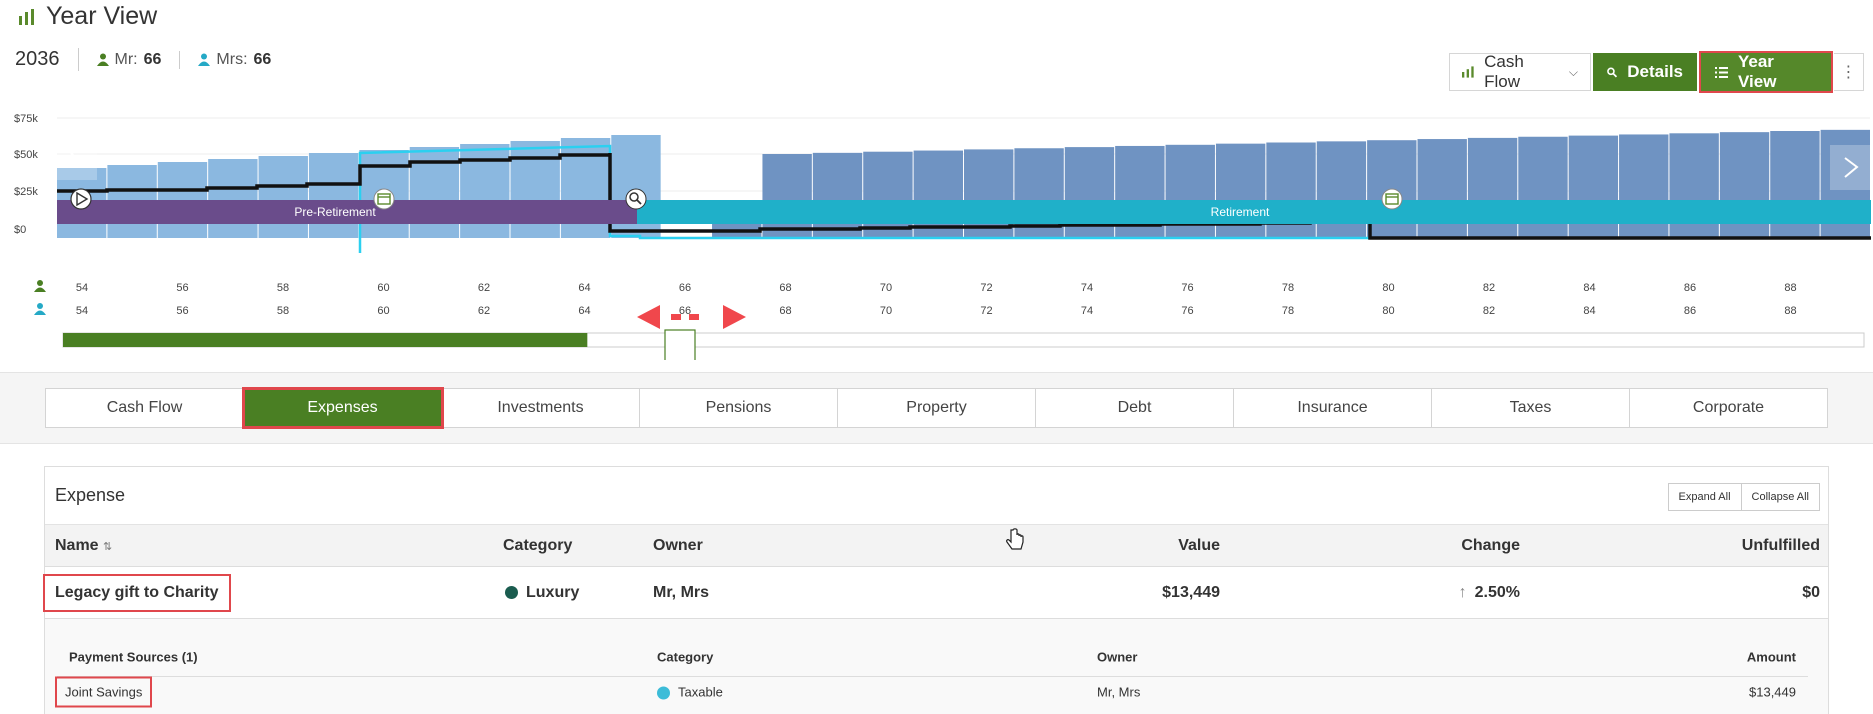 This screenshot has width=1873, height=714. I want to click on payment-source-row: Joint Savings Taxable Mr, Mrs $13,449, so click(931, 692).